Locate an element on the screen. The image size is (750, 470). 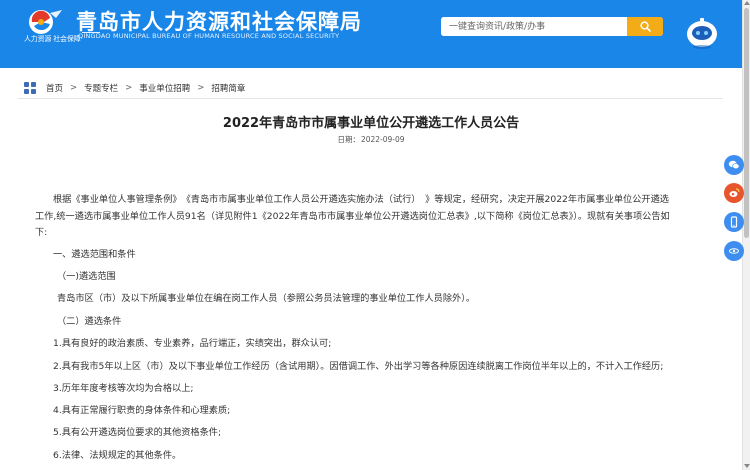
page-scrollbar is located at coordinates (746, 235).